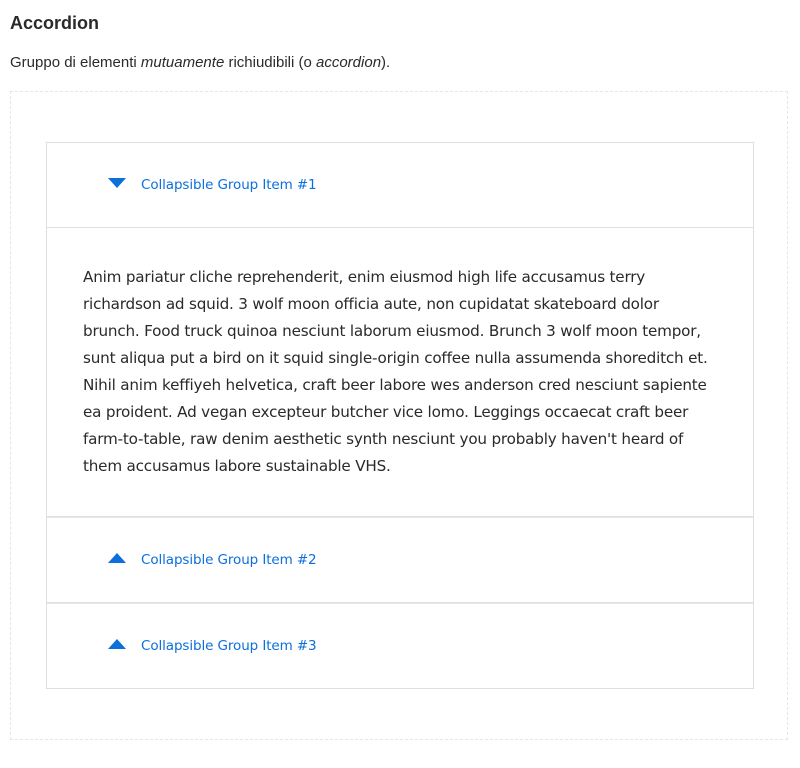 The image size is (800, 768). I want to click on description-text: richiudibili (o, so click(270, 62).